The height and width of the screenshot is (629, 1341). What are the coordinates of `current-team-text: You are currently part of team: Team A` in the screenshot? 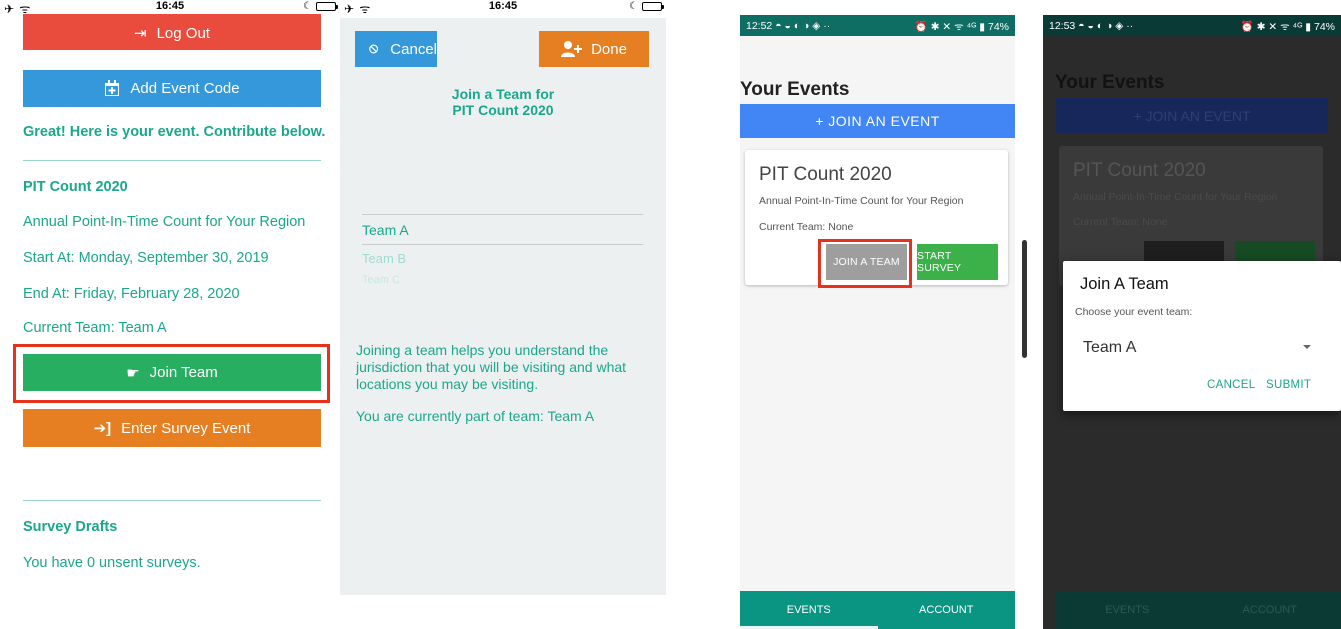 It's located at (475, 416).